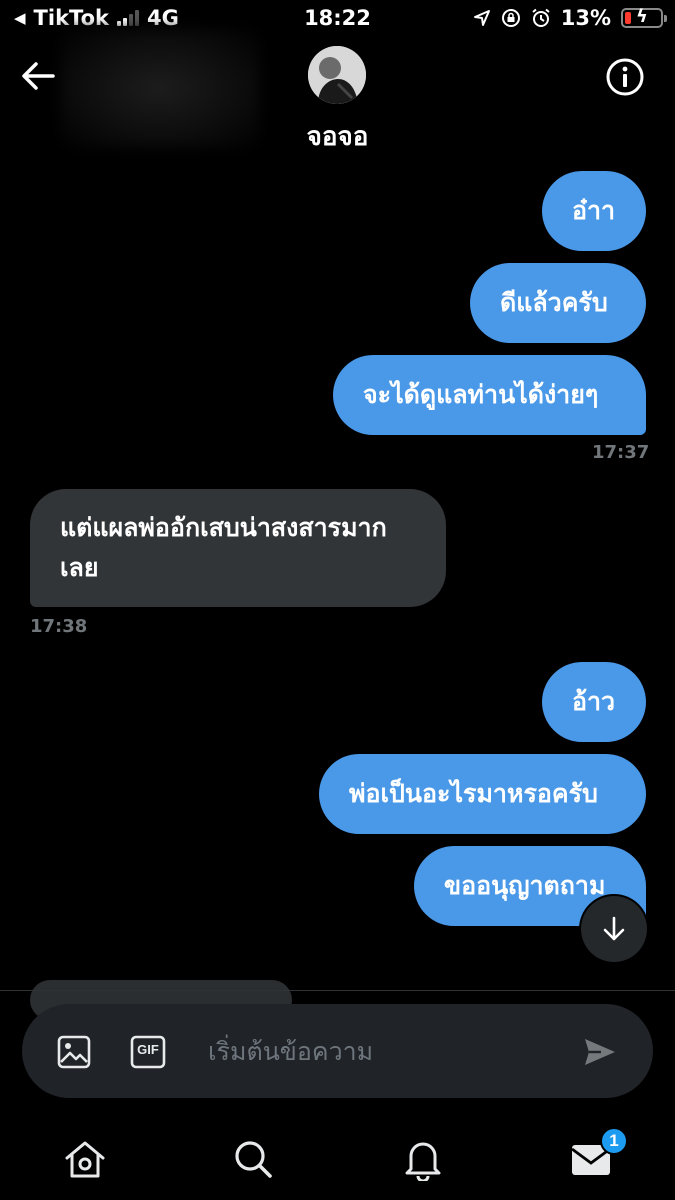  I want to click on nav-notifications, so click(423, 1159).